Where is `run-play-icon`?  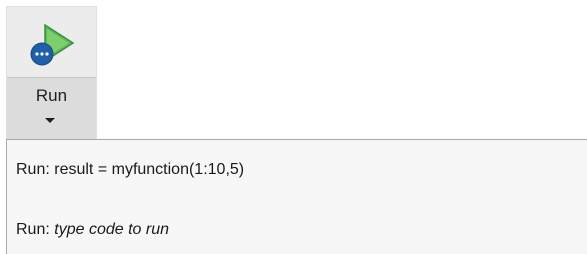 run-play-icon is located at coordinates (52, 44).